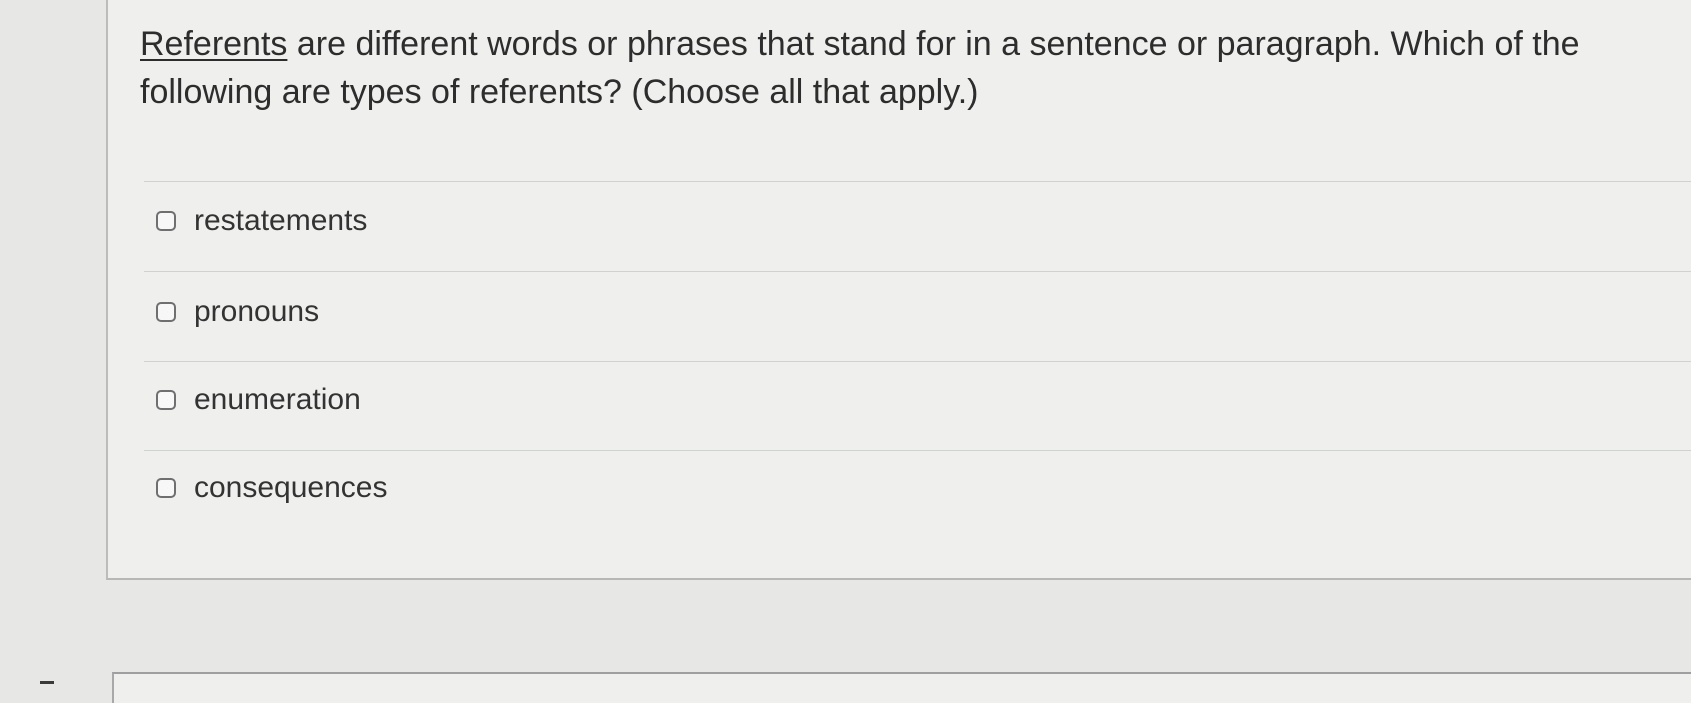  I want to click on option-restatements: restatements, so click(261, 221).